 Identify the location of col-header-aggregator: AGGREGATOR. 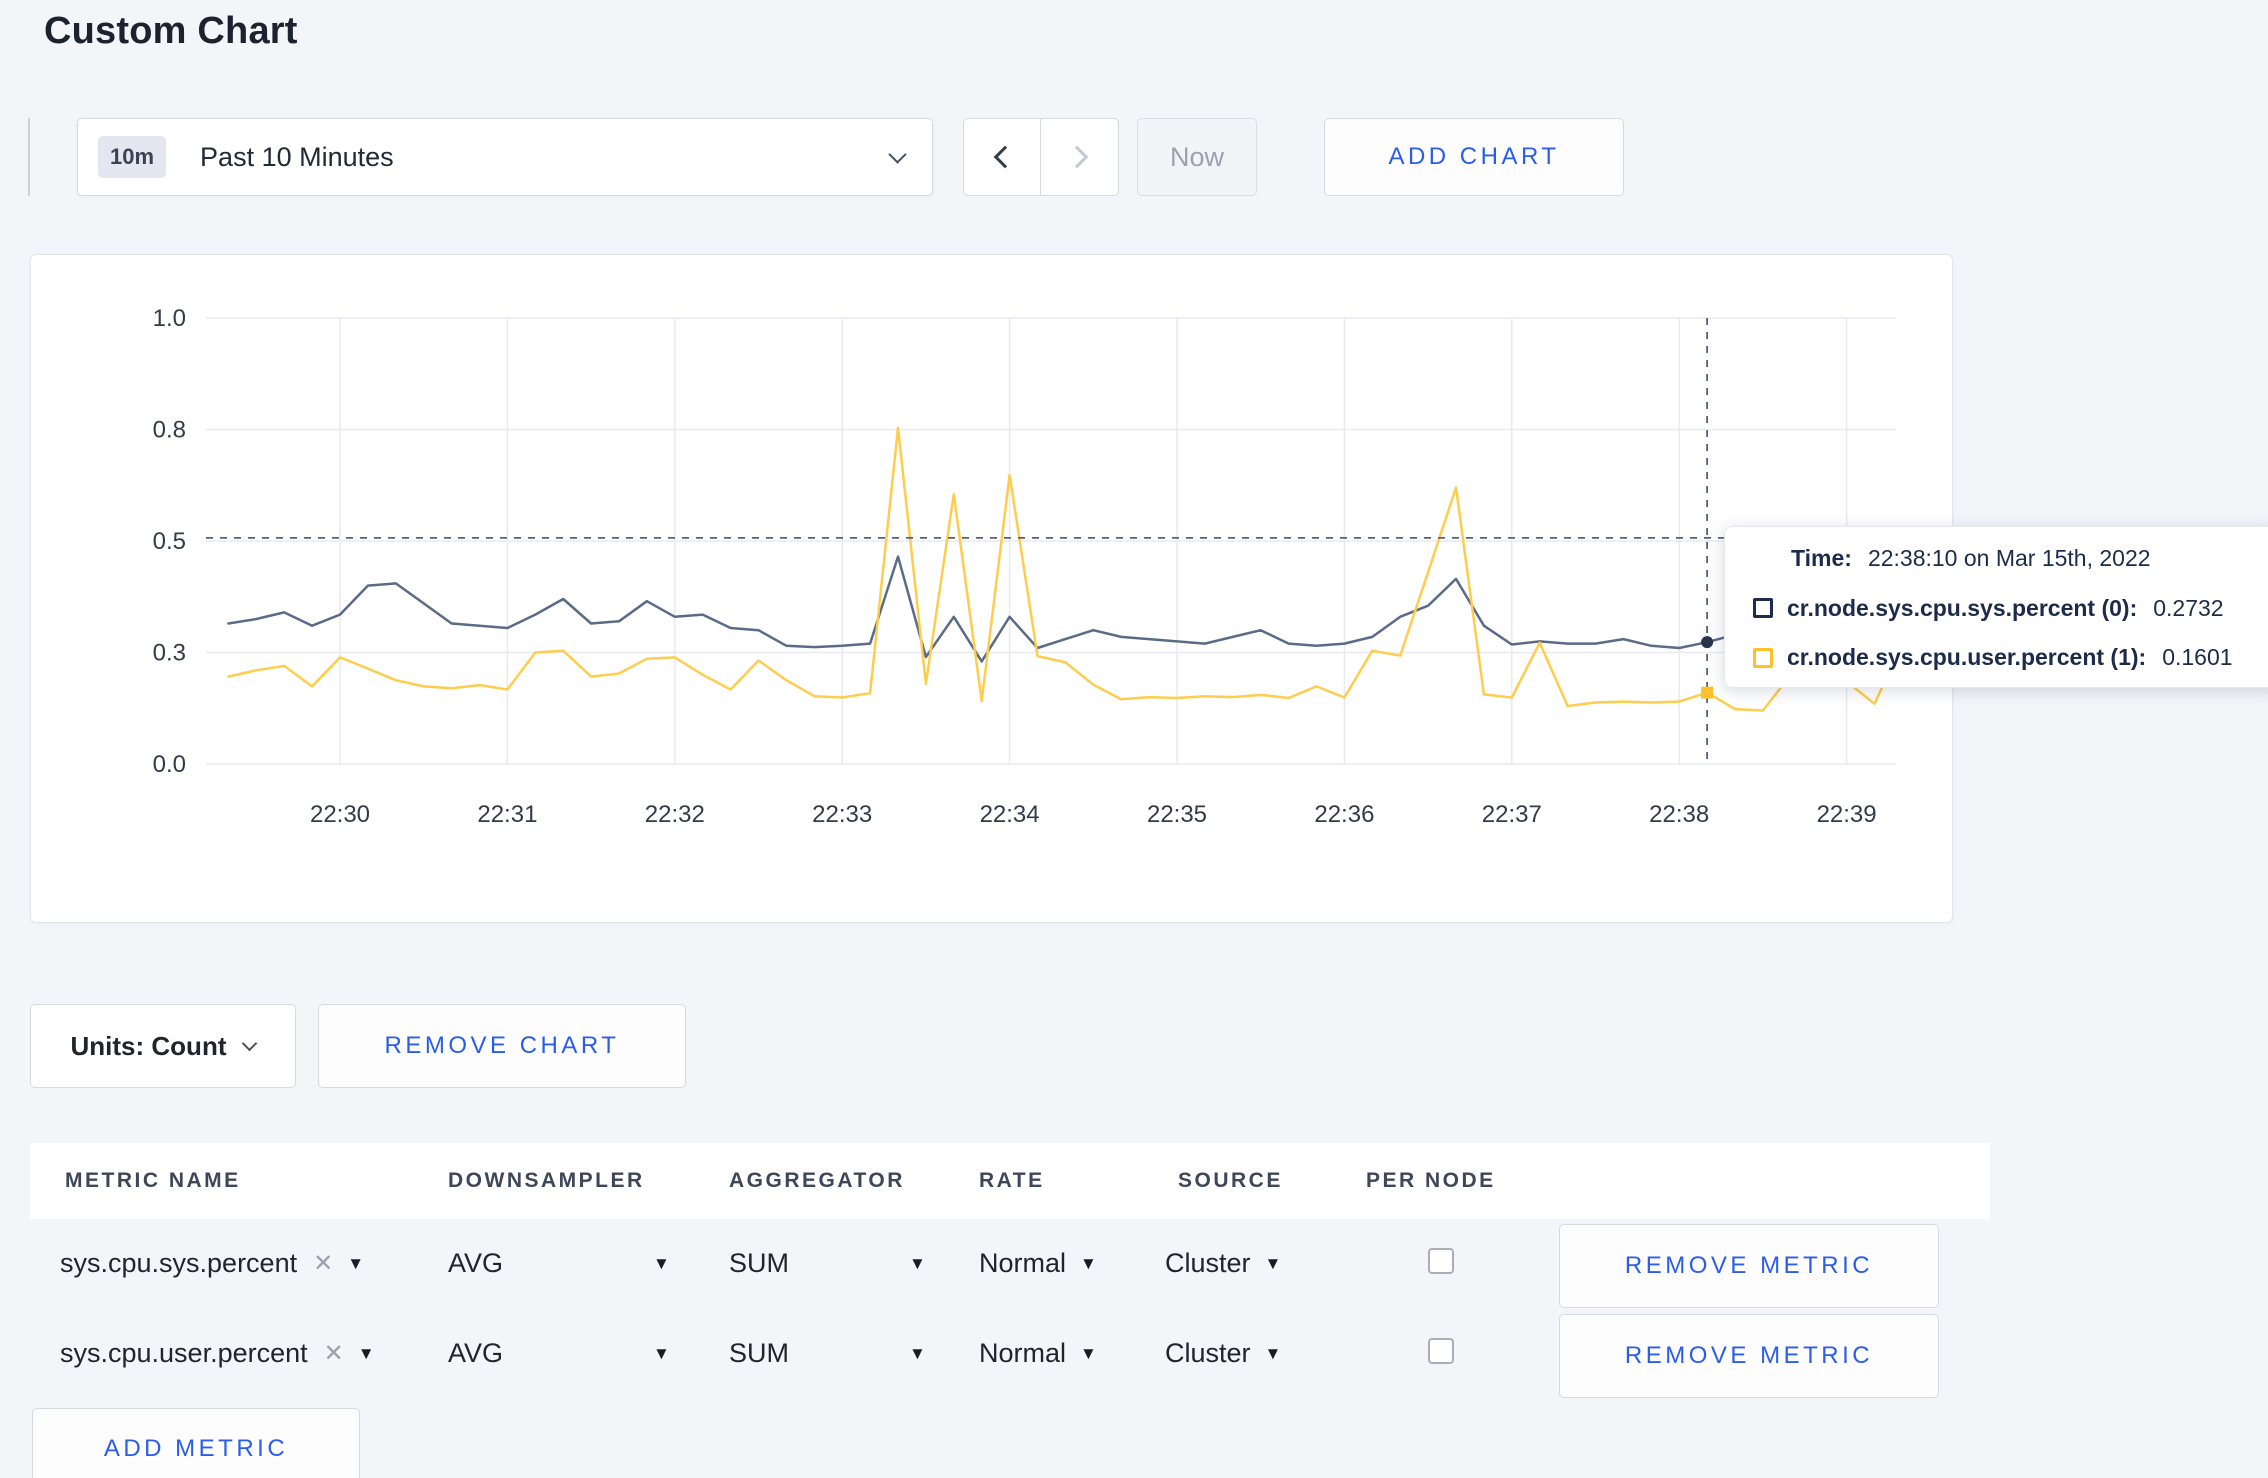
(817, 1180).